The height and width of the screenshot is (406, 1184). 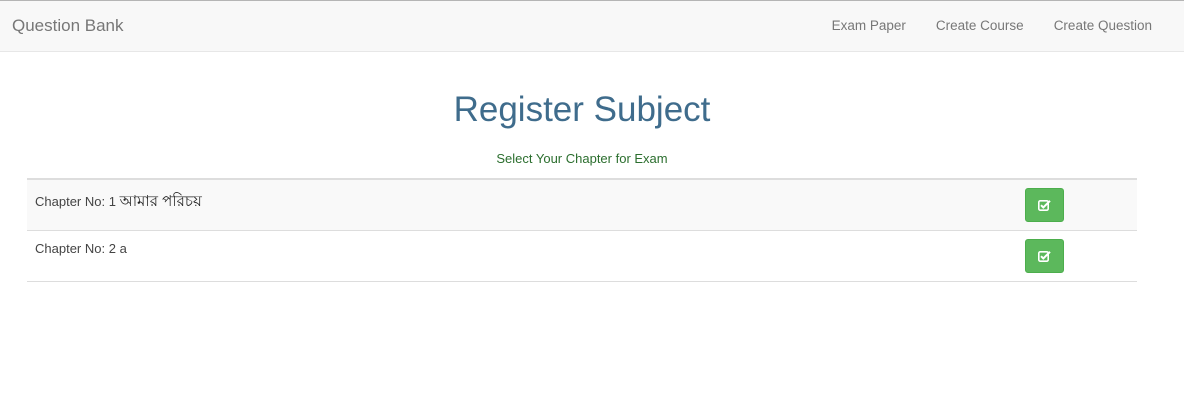 What do you see at coordinates (123, 248) in the screenshot?
I see `chapter-name: a` at bounding box center [123, 248].